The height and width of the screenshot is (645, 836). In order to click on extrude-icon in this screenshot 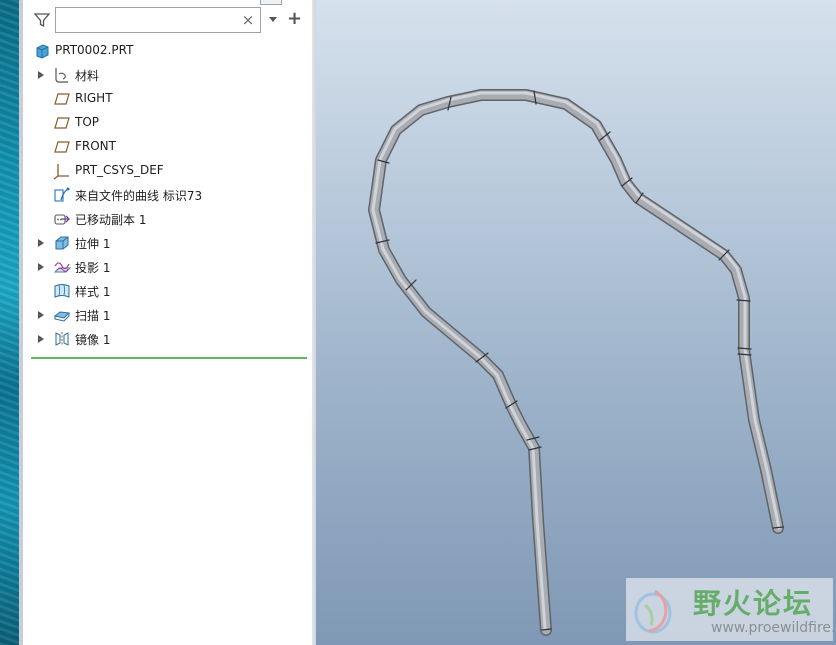, I will do `click(62, 243)`.